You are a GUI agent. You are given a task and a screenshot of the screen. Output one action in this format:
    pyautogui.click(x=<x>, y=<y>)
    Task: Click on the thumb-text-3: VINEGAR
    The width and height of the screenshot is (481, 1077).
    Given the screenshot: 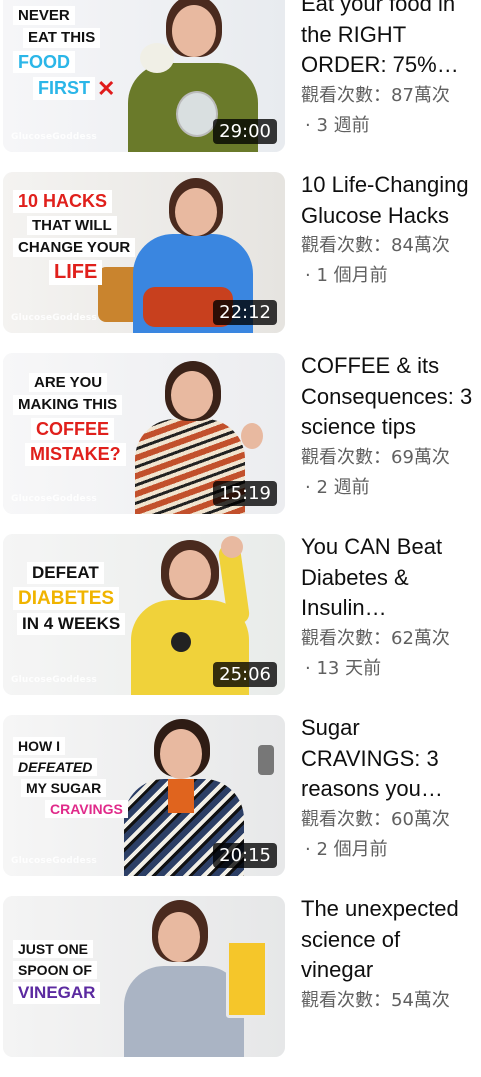 What is the action you would take?
    pyautogui.click(x=57, y=993)
    